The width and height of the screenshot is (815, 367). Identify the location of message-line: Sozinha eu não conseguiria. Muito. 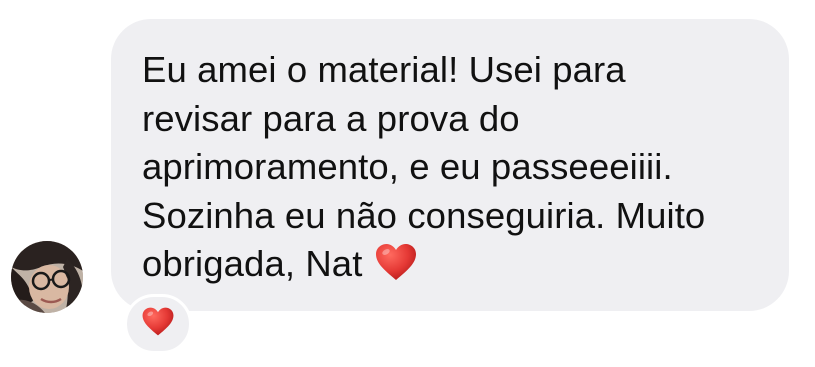
(424, 215).